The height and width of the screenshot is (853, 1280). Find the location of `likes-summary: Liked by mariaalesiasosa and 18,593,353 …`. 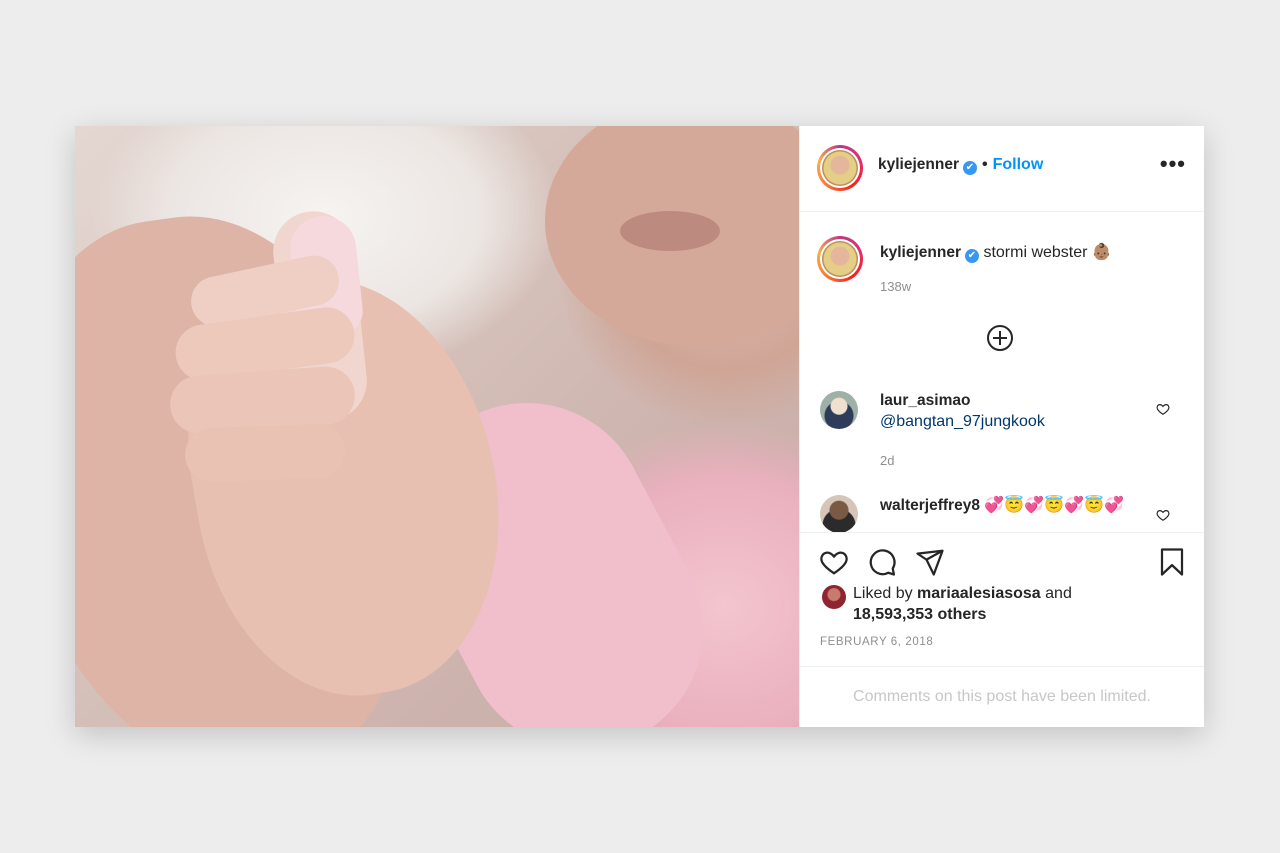

likes-summary: Liked by mariaalesiasosa and 18,593,353 … is located at coordinates (1002, 606).